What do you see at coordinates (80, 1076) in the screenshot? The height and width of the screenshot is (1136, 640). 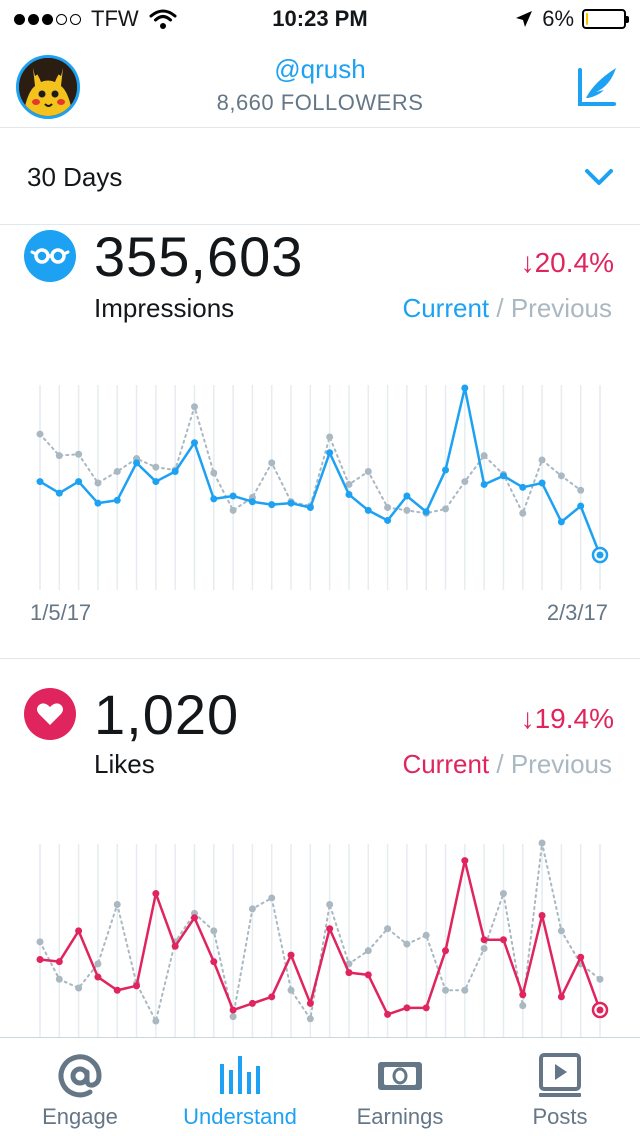 I see `at-icon` at bounding box center [80, 1076].